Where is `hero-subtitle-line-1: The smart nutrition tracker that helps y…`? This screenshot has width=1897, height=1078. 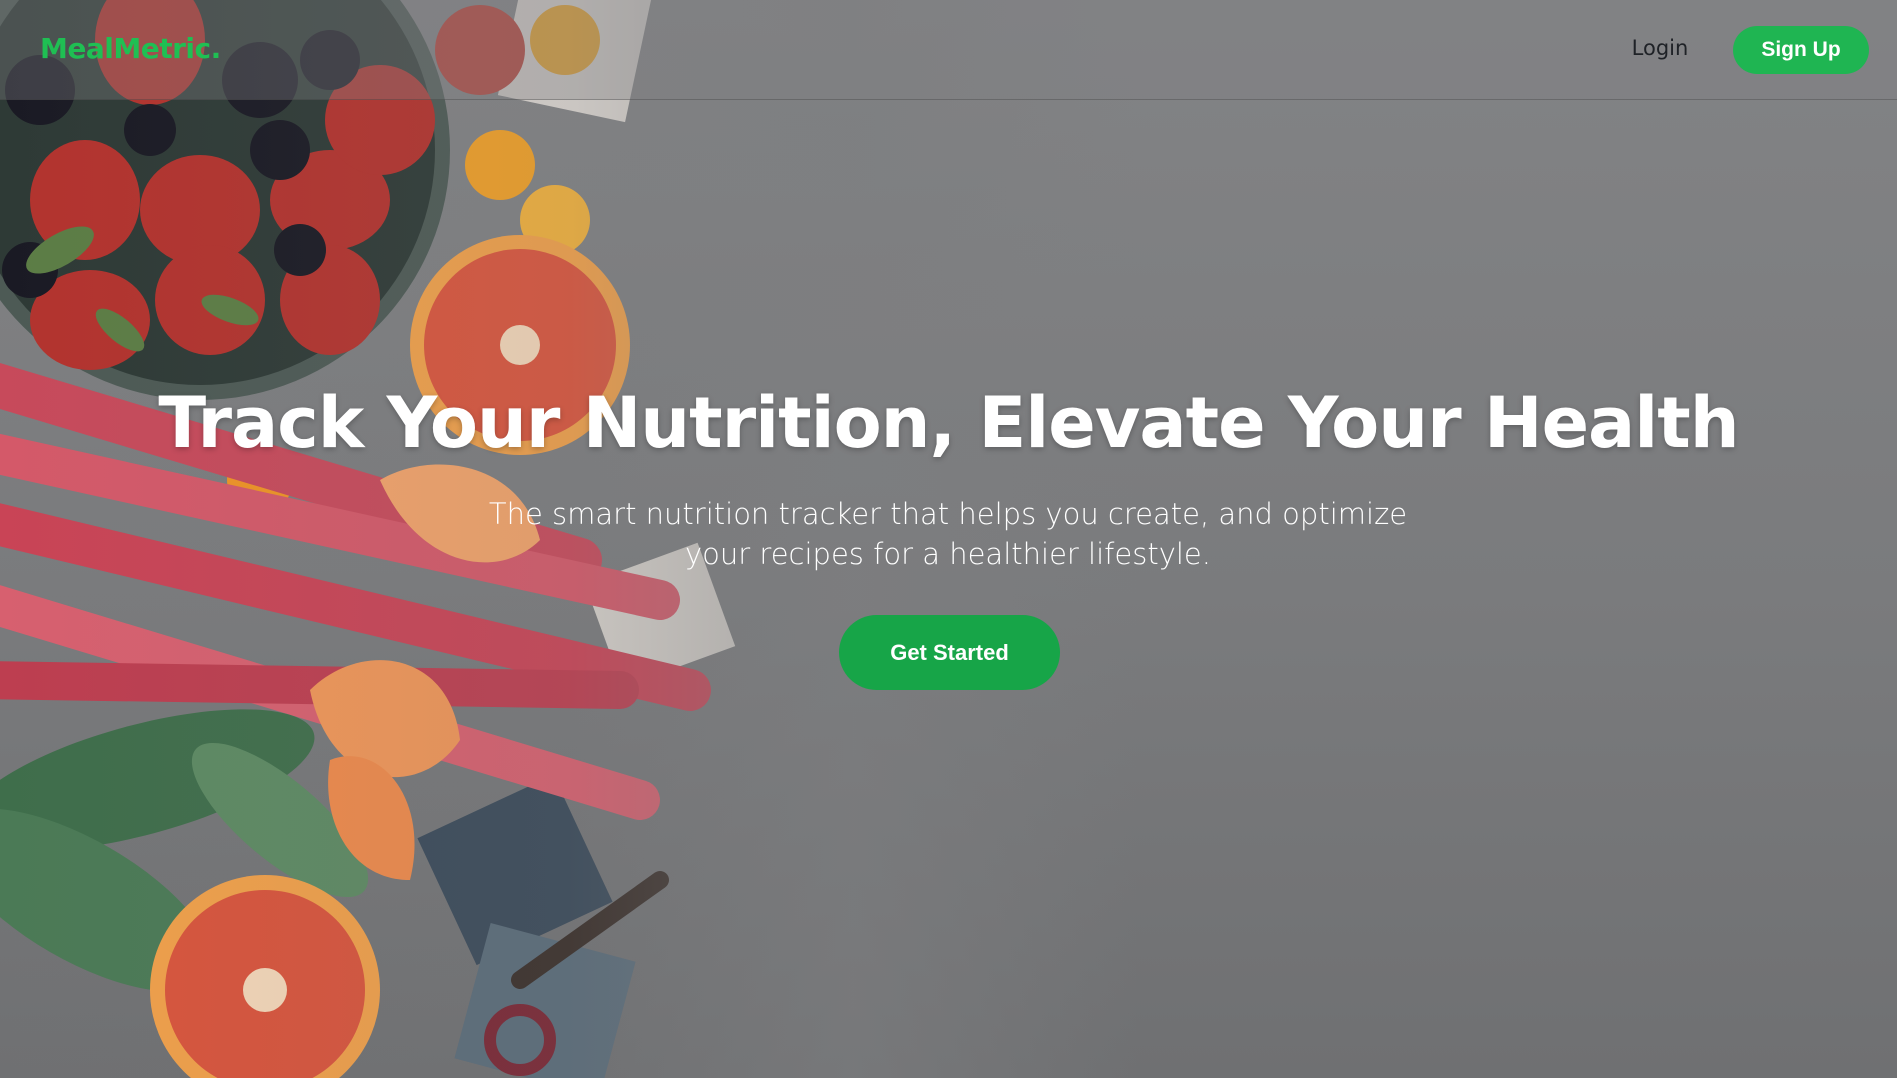
hero-subtitle-line-1: The smart nutrition tracker that helps y… is located at coordinates (948, 514).